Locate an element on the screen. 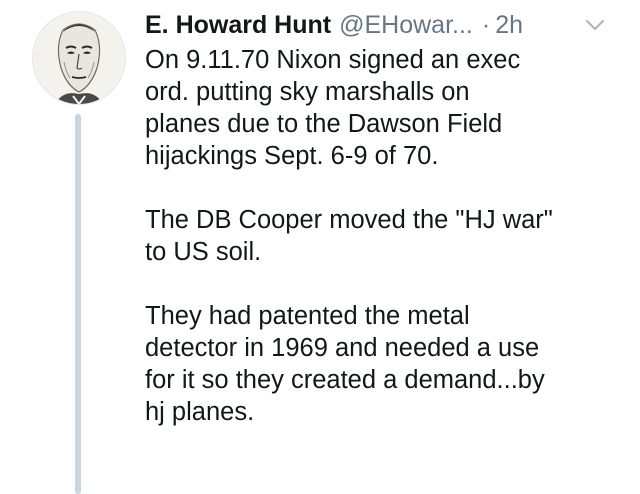 Image resolution: width=640 pixels, height=494 pixels. tweet-line: detector in 1969 and needed a use is located at coordinates (342, 348).